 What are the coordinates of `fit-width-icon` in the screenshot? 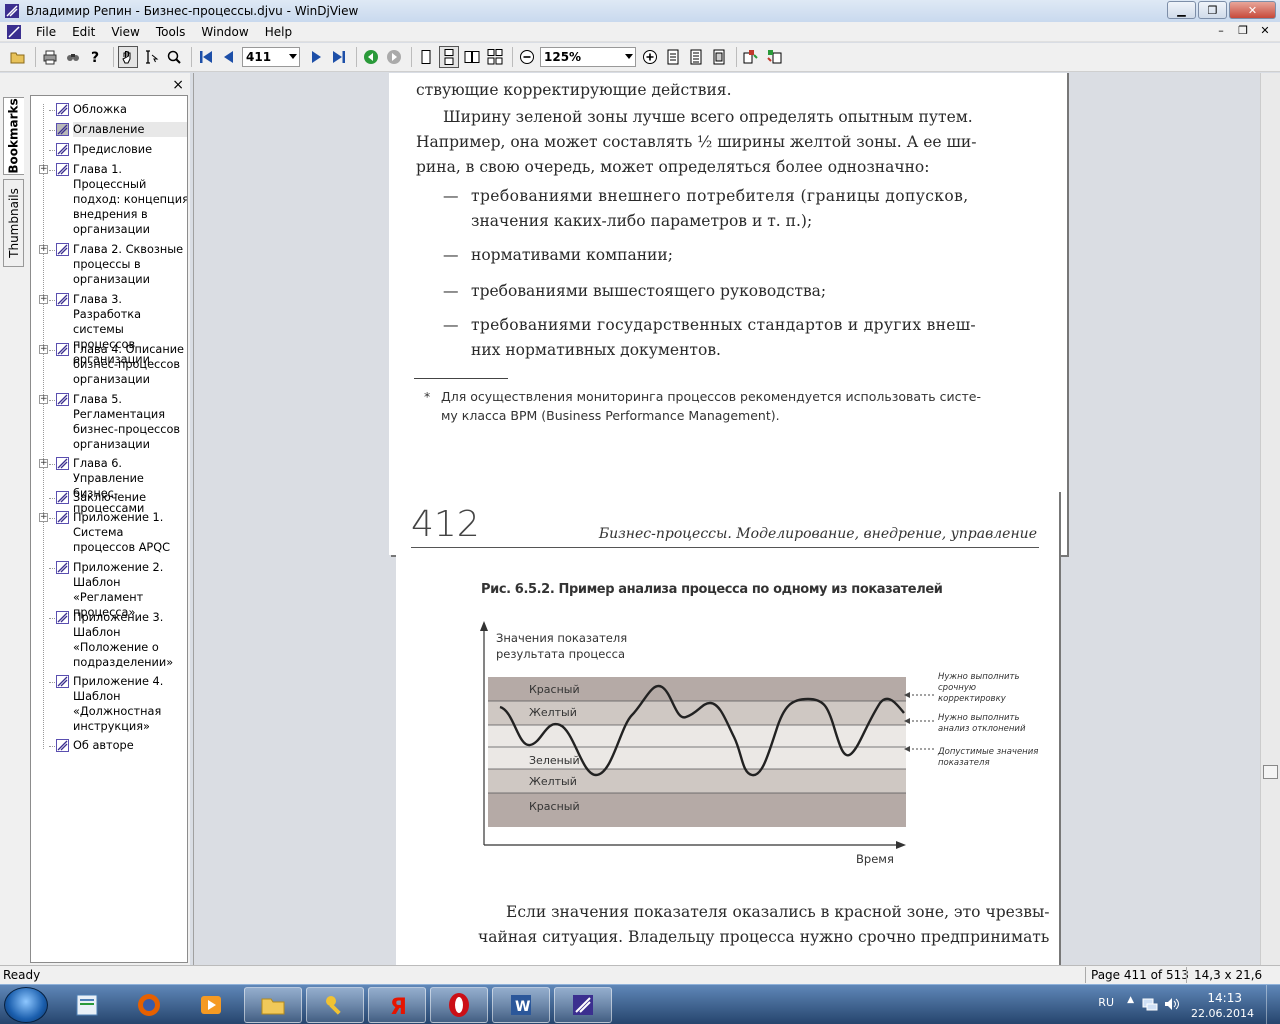 It's located at (696, 57).